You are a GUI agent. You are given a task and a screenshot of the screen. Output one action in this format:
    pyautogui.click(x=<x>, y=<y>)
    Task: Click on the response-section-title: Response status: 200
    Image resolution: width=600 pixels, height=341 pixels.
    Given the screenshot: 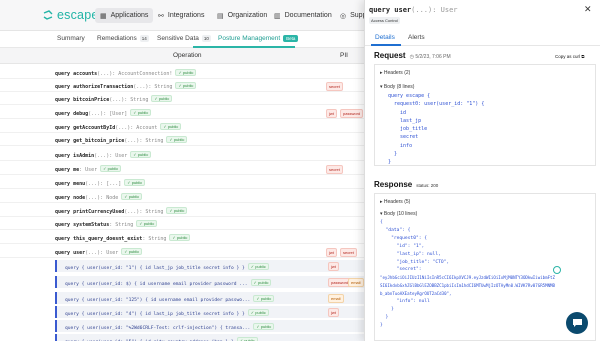 What is the action you would take?
    pyautogui.click(x=406, y=184)
    